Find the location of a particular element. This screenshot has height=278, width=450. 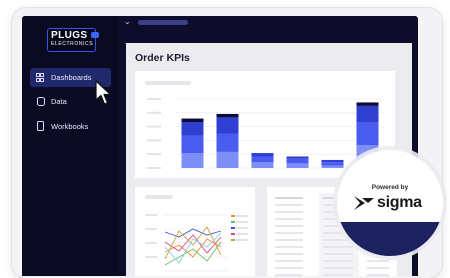

line-legend is located at coordinates (239, 228).